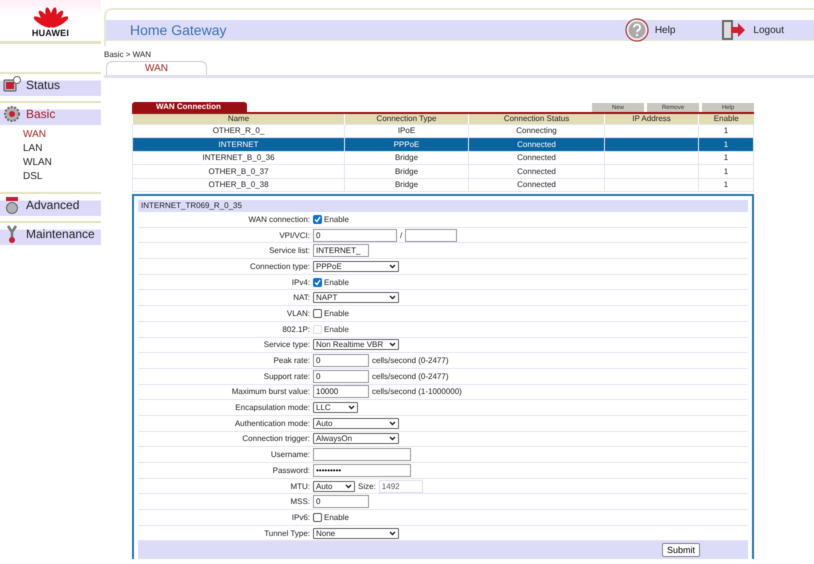 The image size is (814, 564). What do you see at coordinates (50, 233) in the screenshot?
I see `nav-item: Maintenance` at bounding box center [50, 233].